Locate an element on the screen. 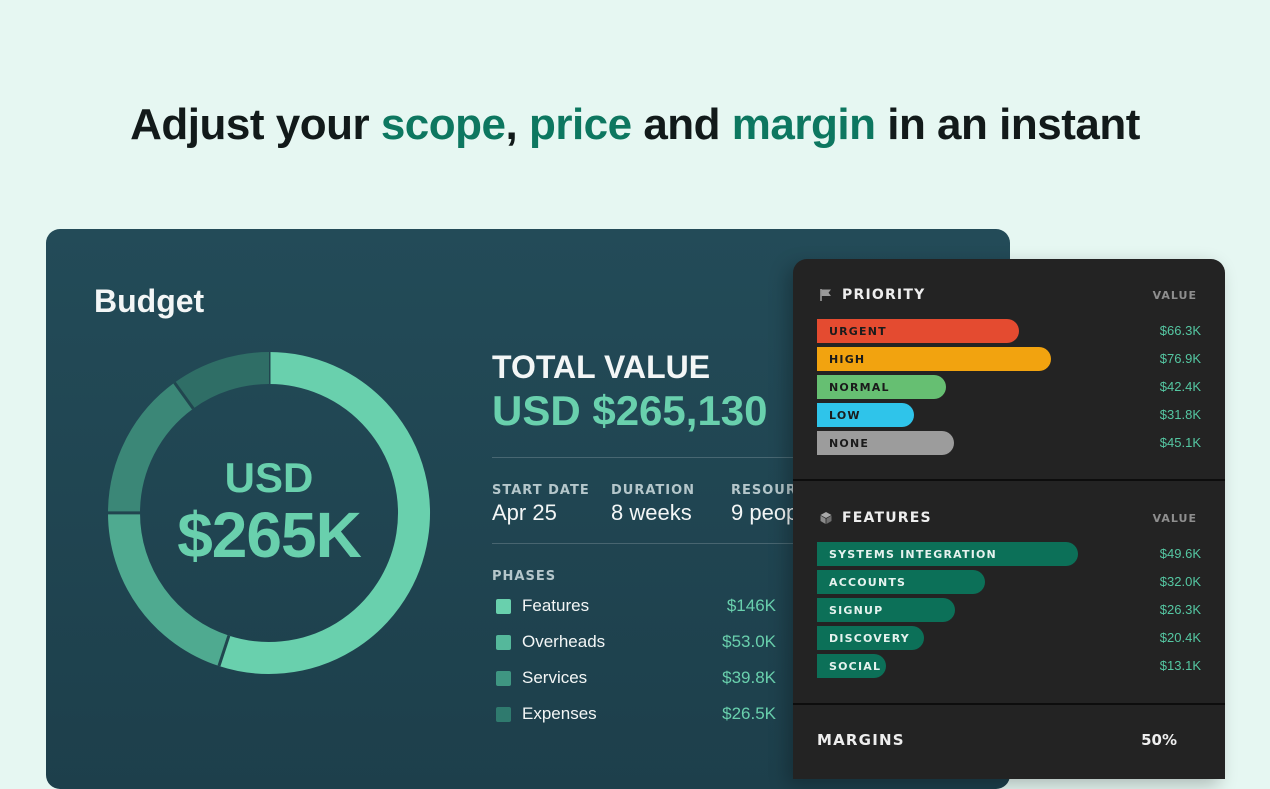  margins-row: MARGINS 50% is located at coordinates (997, 740).